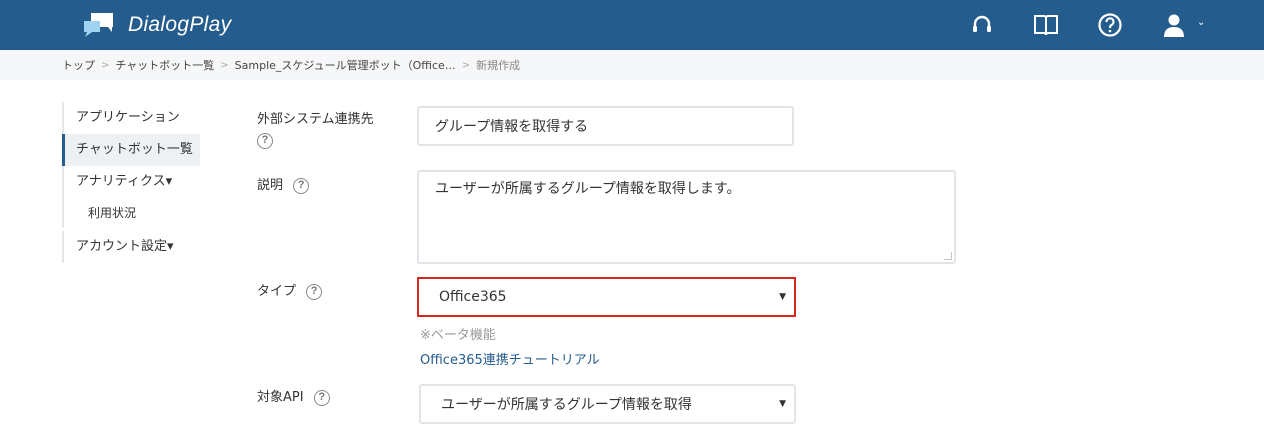 The height and width of the screenshot is (440, 1264). What do you see at coordinates (588, 189) in the screenshot?
I see `description-value: ユーザーが所属するグループ情報を取得します。` at bounding box center [588, 189].